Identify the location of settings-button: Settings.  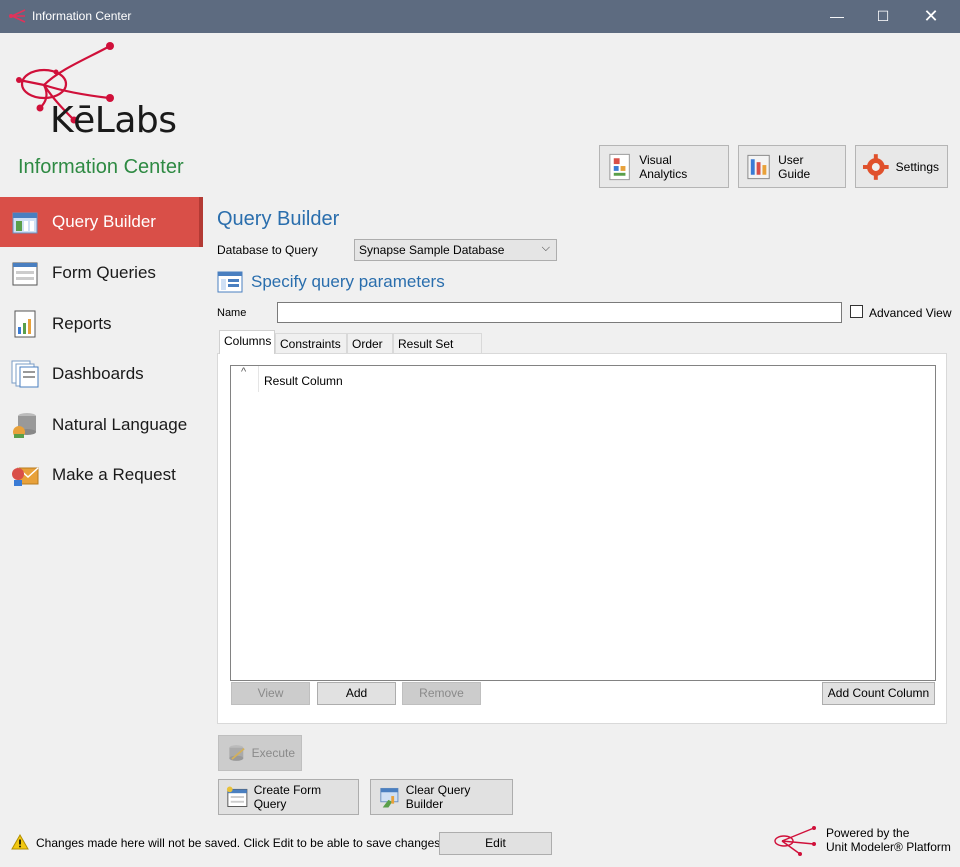
(901, 166).